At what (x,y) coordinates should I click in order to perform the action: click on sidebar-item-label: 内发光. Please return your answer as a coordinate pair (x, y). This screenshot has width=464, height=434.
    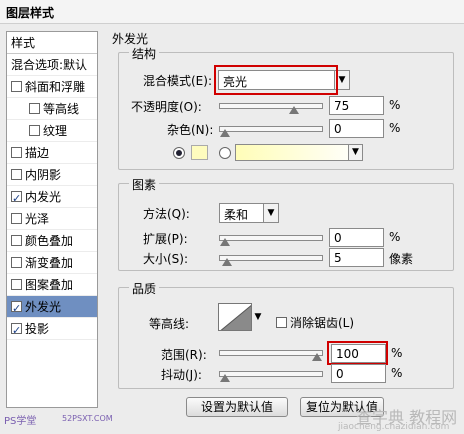
    Looking at the image, I should click on (43, 197).